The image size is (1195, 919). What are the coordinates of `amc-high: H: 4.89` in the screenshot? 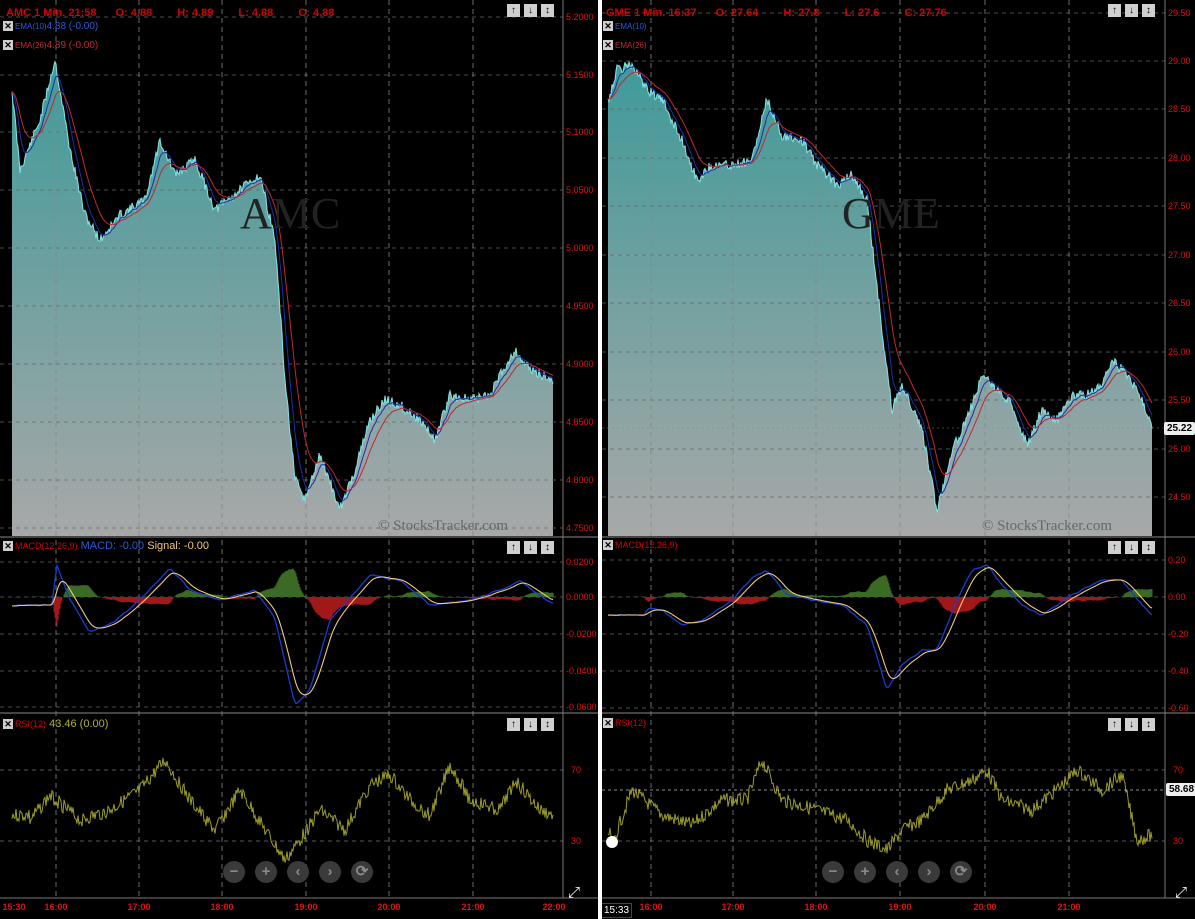 It's located at (195, 13).